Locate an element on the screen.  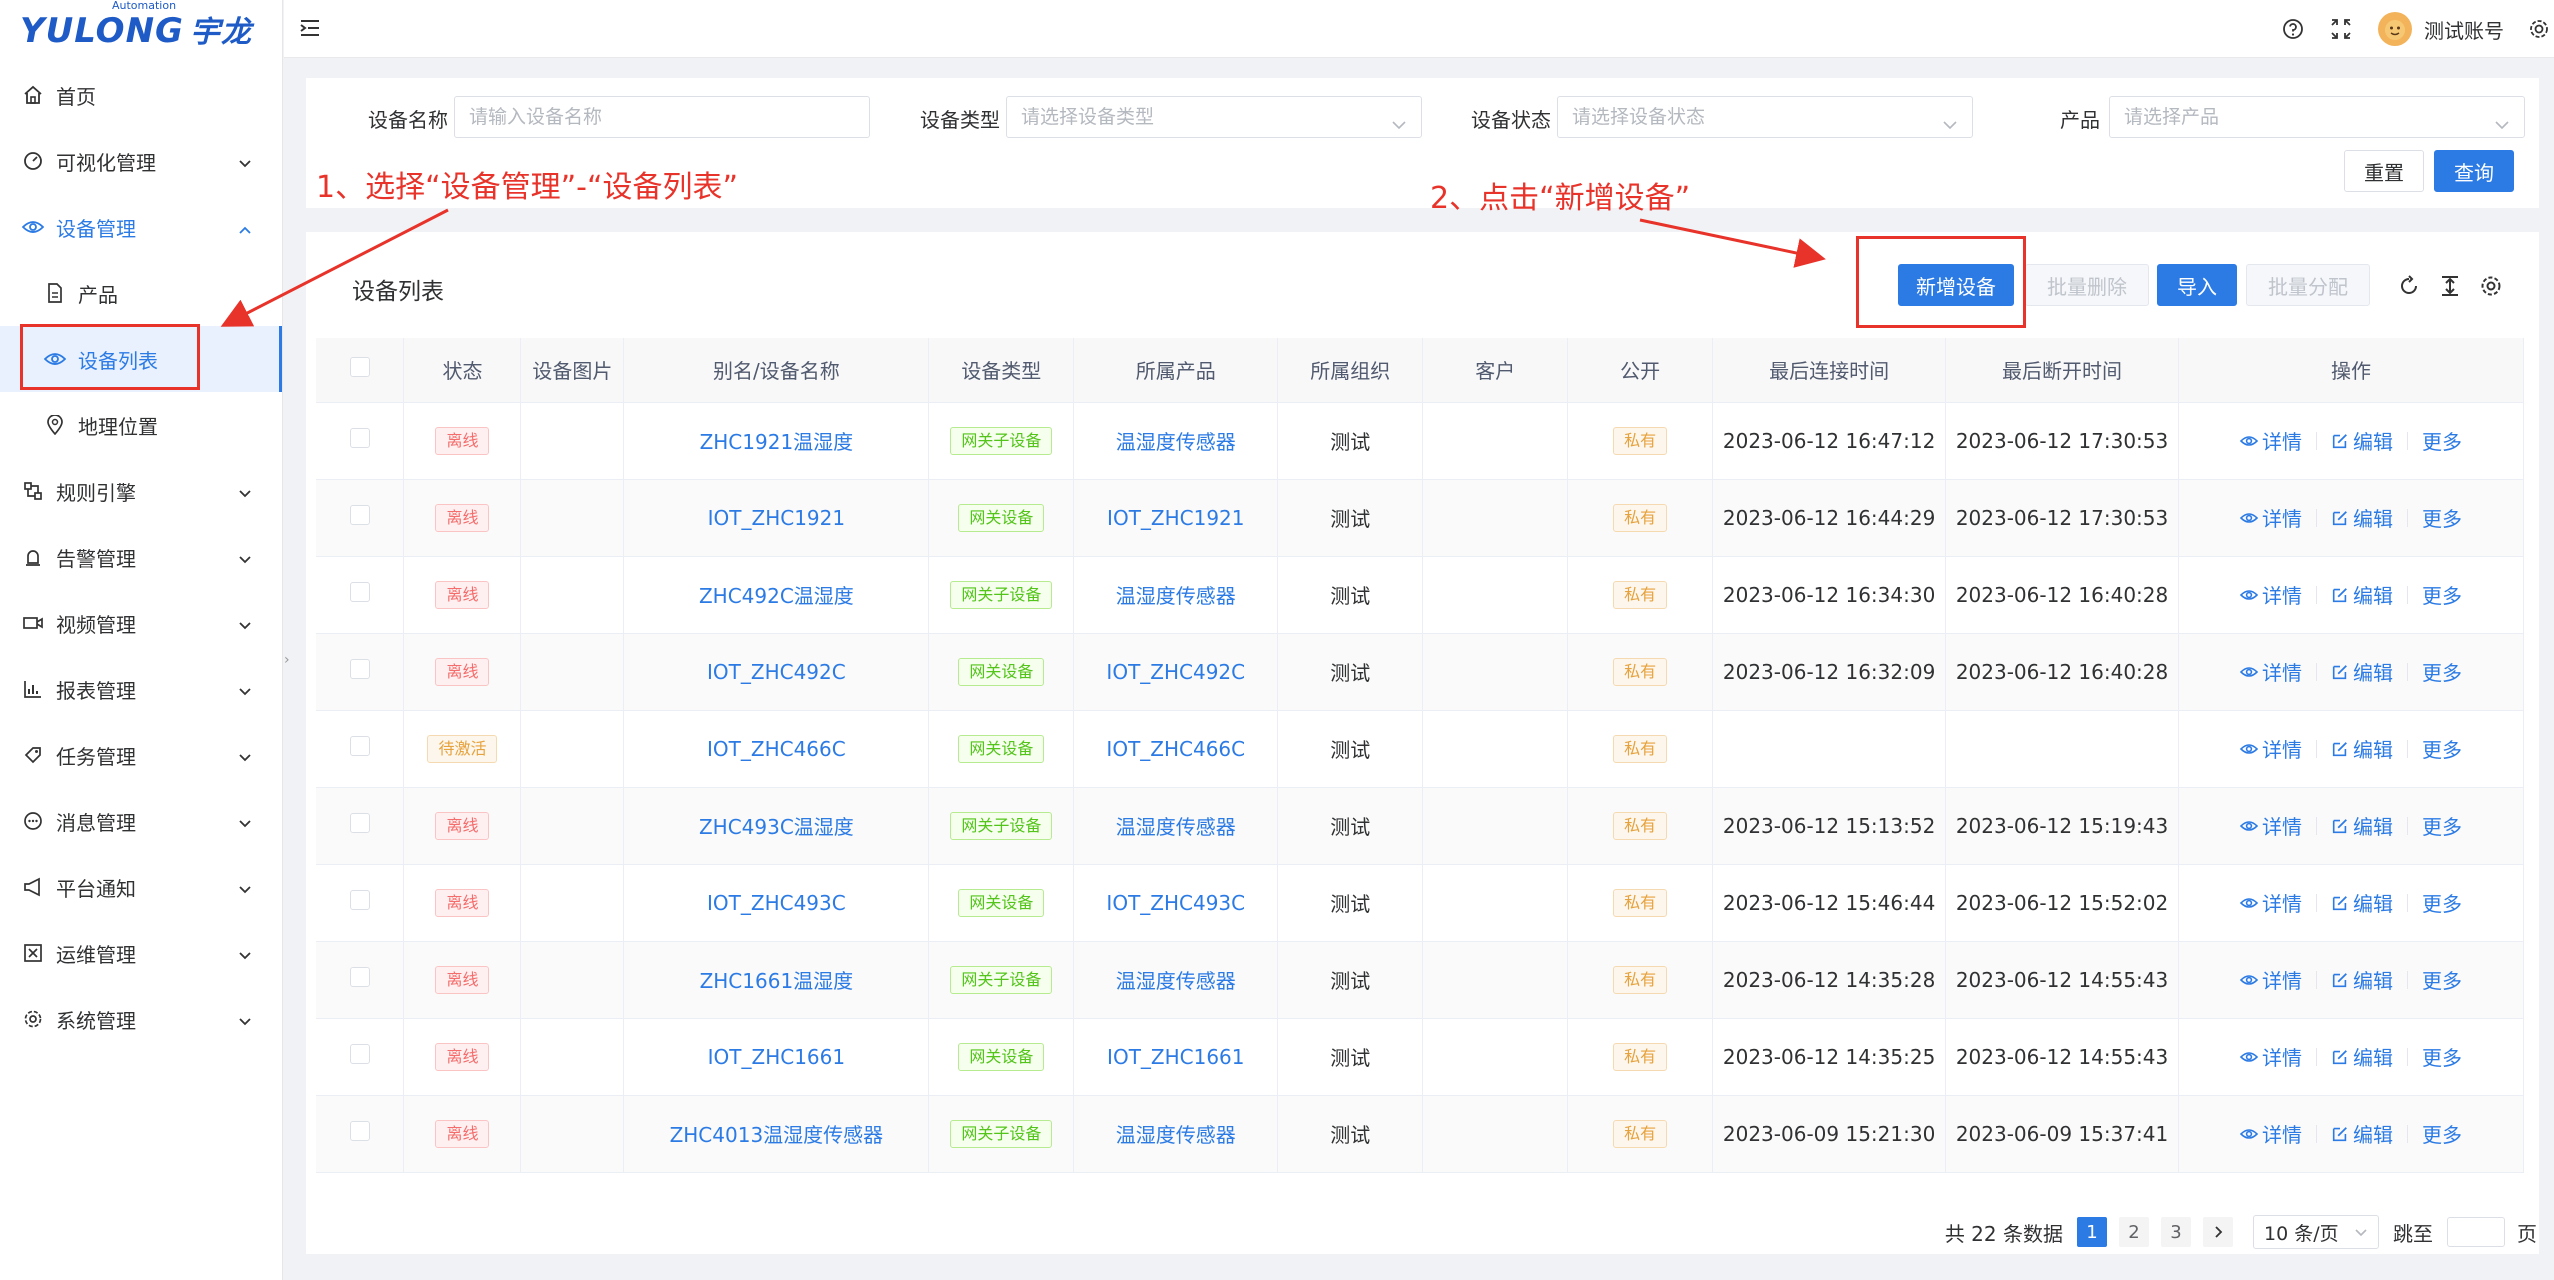
product-link: IOT_ZHC492C is located at coordinates (1175, 672).